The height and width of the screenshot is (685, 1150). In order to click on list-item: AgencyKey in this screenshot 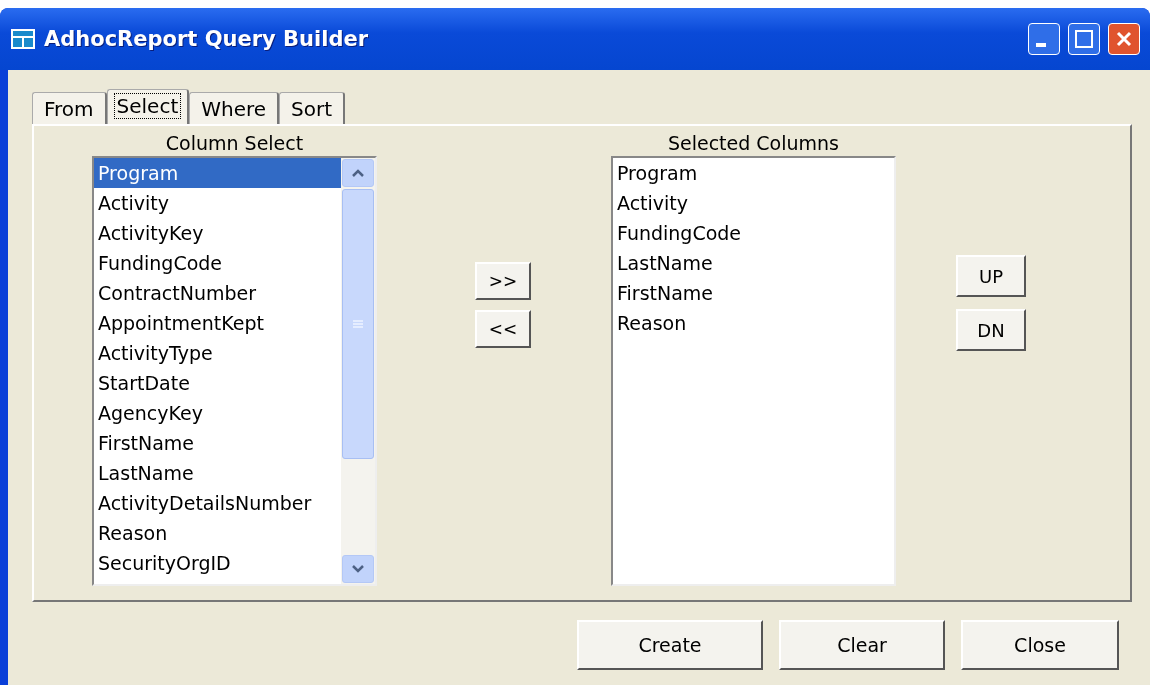, I will do `click(217, 413)`.